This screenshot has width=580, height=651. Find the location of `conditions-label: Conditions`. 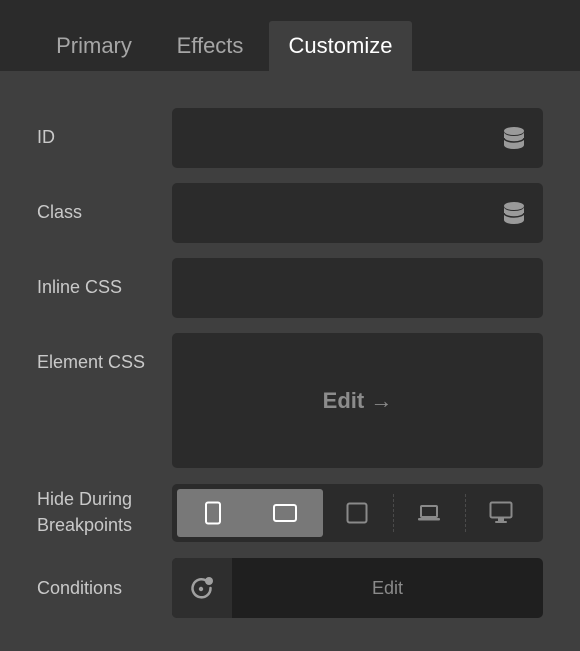

conditions-label: Conditions is located at coordinates (80, 588).